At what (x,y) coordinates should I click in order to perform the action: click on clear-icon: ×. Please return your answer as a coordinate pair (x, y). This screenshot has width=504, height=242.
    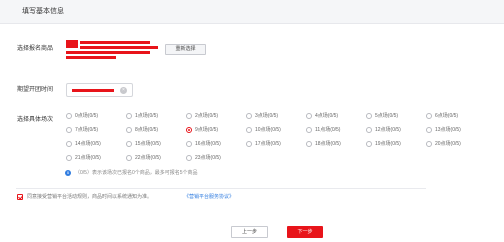
    Looking at the image, I should click on (123, 90).